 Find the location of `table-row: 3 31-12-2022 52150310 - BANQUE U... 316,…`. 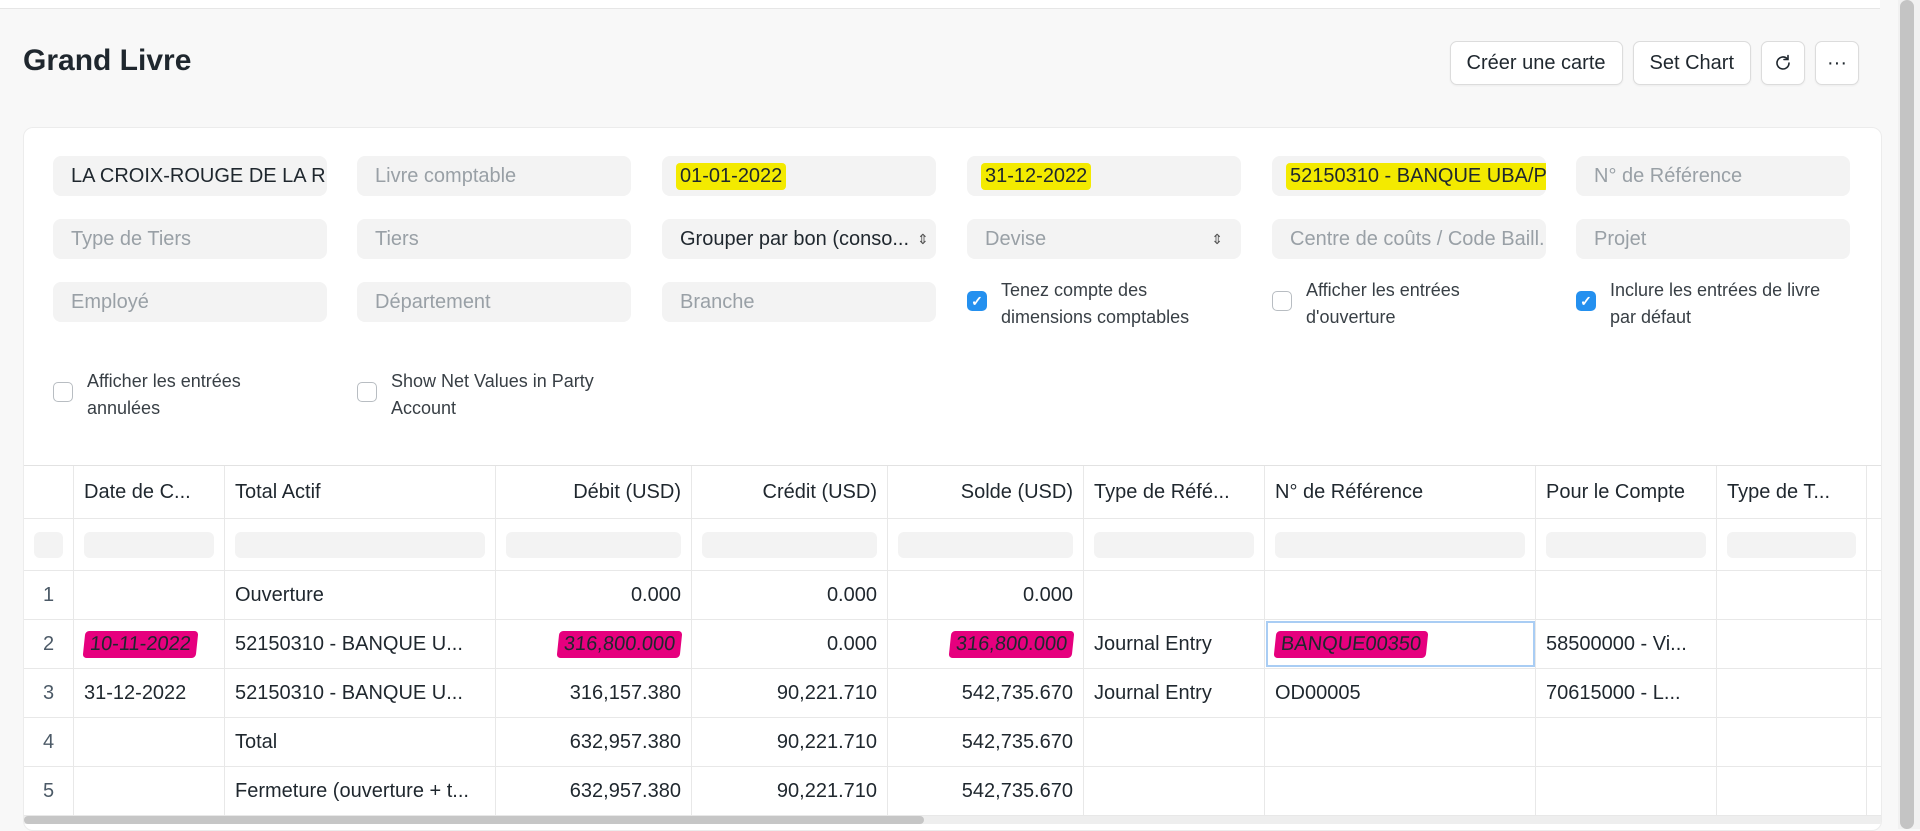

table-row: 3 31-12-2022 52150310 - BANQUE U... 316,… is located at coordinates (952, 693).